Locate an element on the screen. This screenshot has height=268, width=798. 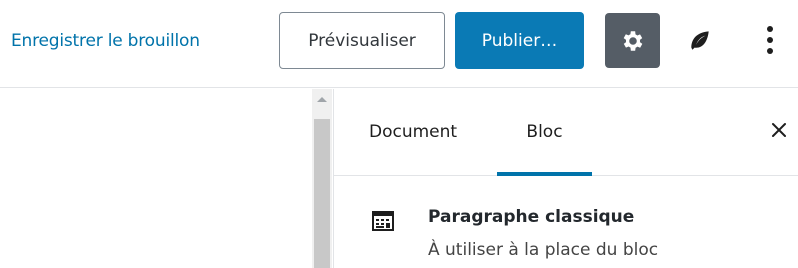
block-title: Paragraphe classique is located at coordinates (531, 217).